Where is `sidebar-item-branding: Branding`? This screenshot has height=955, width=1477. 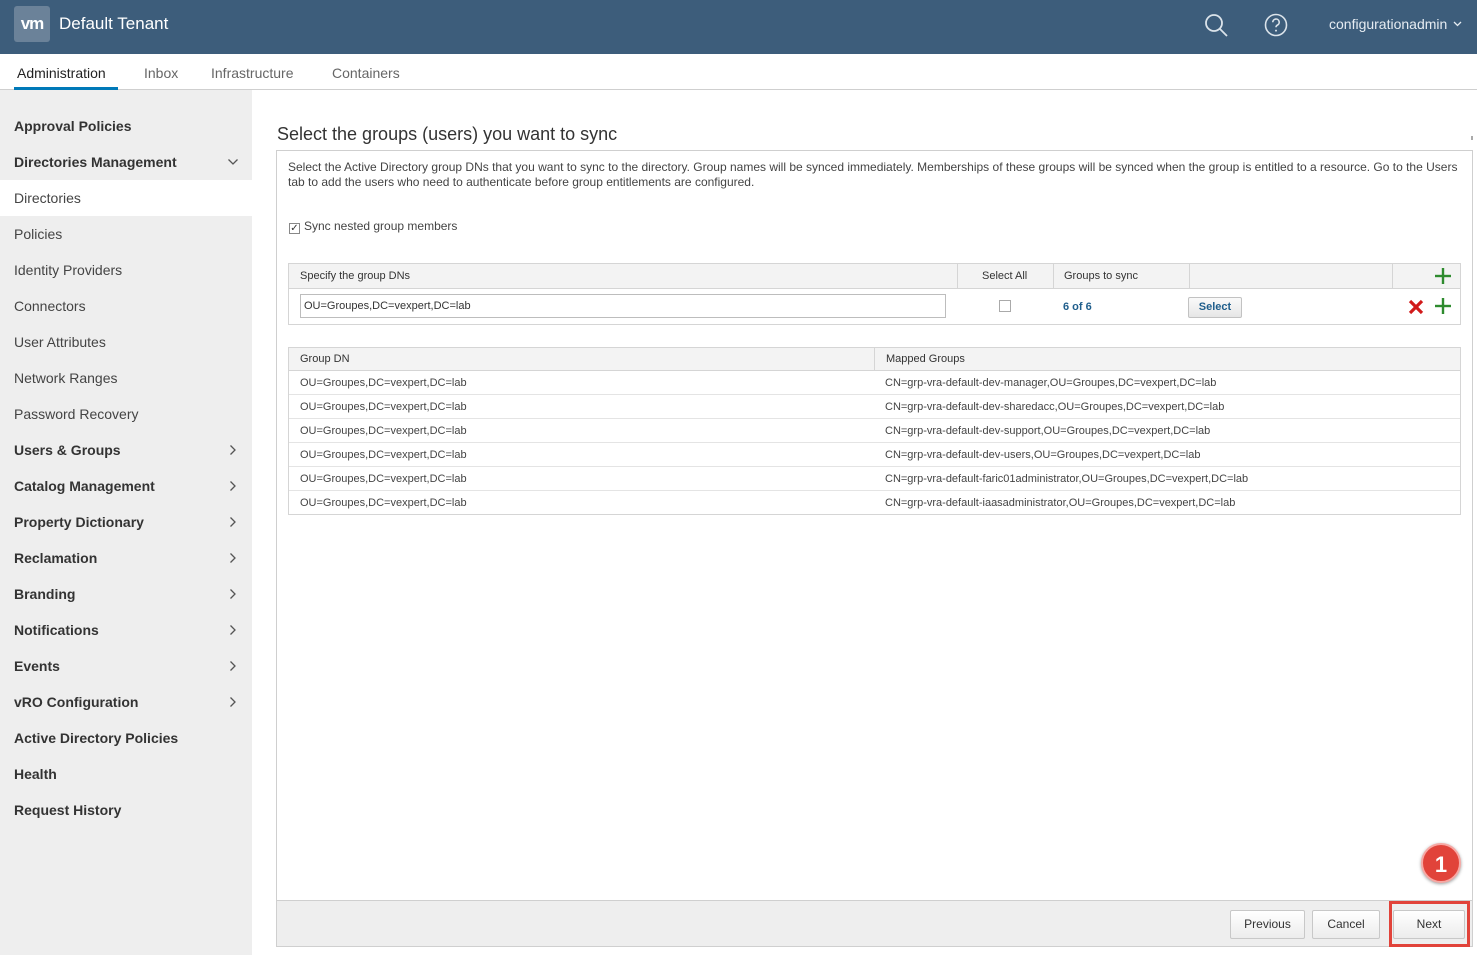 sidebar-item-branding: Branding is located at coordinates (126, 594).